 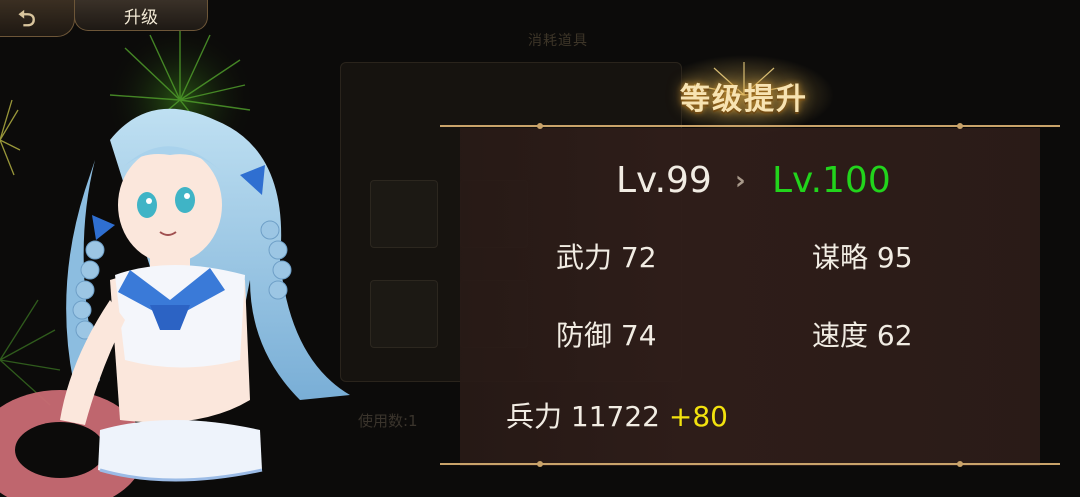 I want to click on stat-label: 防御, so click(x=584, y=335).